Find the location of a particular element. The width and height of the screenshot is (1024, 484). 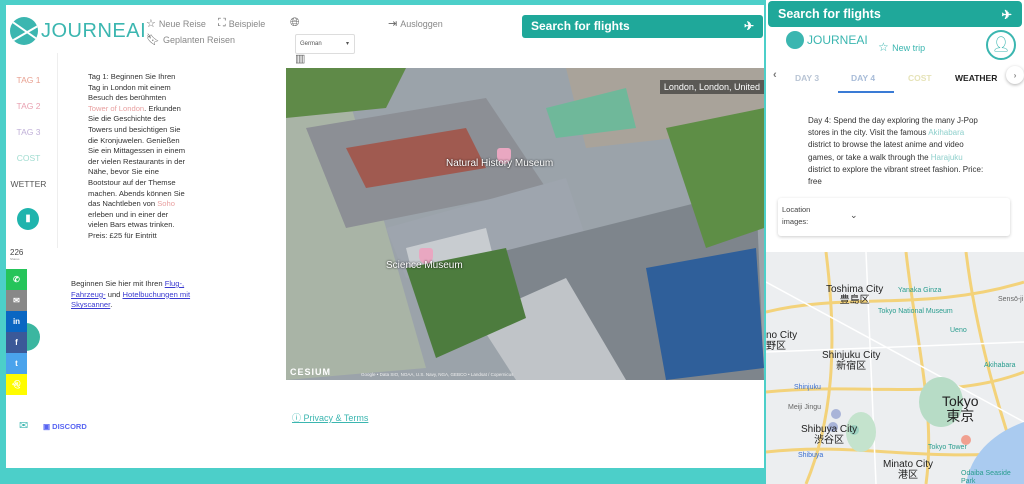

day-tabs: ‹ DAY 3 DAY 4 COST WEATHER › is located at coordinates (895, 79).